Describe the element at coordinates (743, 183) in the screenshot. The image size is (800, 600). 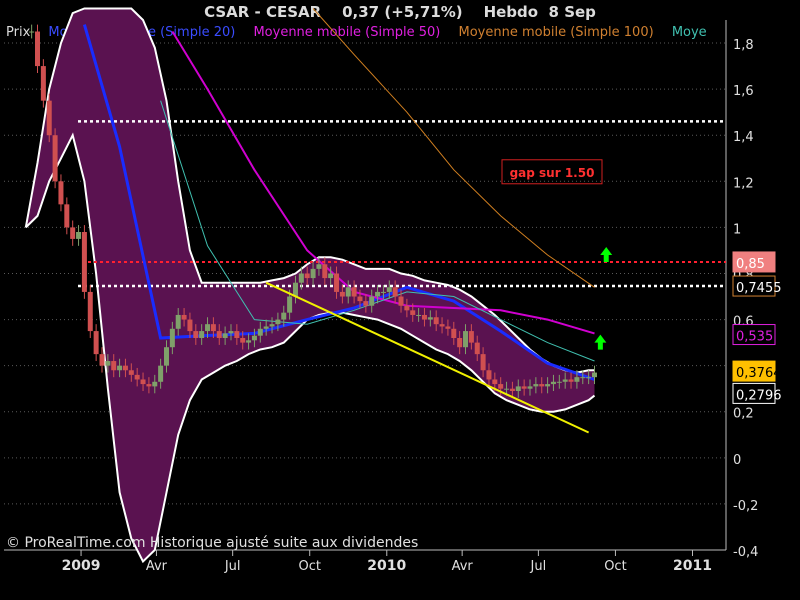
I see `y-tick-label: 1,2` at that location.